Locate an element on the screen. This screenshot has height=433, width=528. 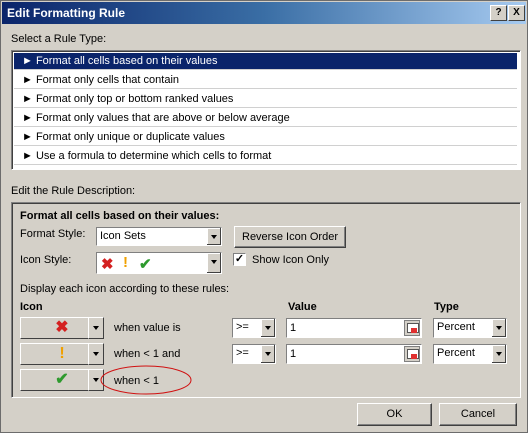
help-button: ? is located at coordinates (498, 13).